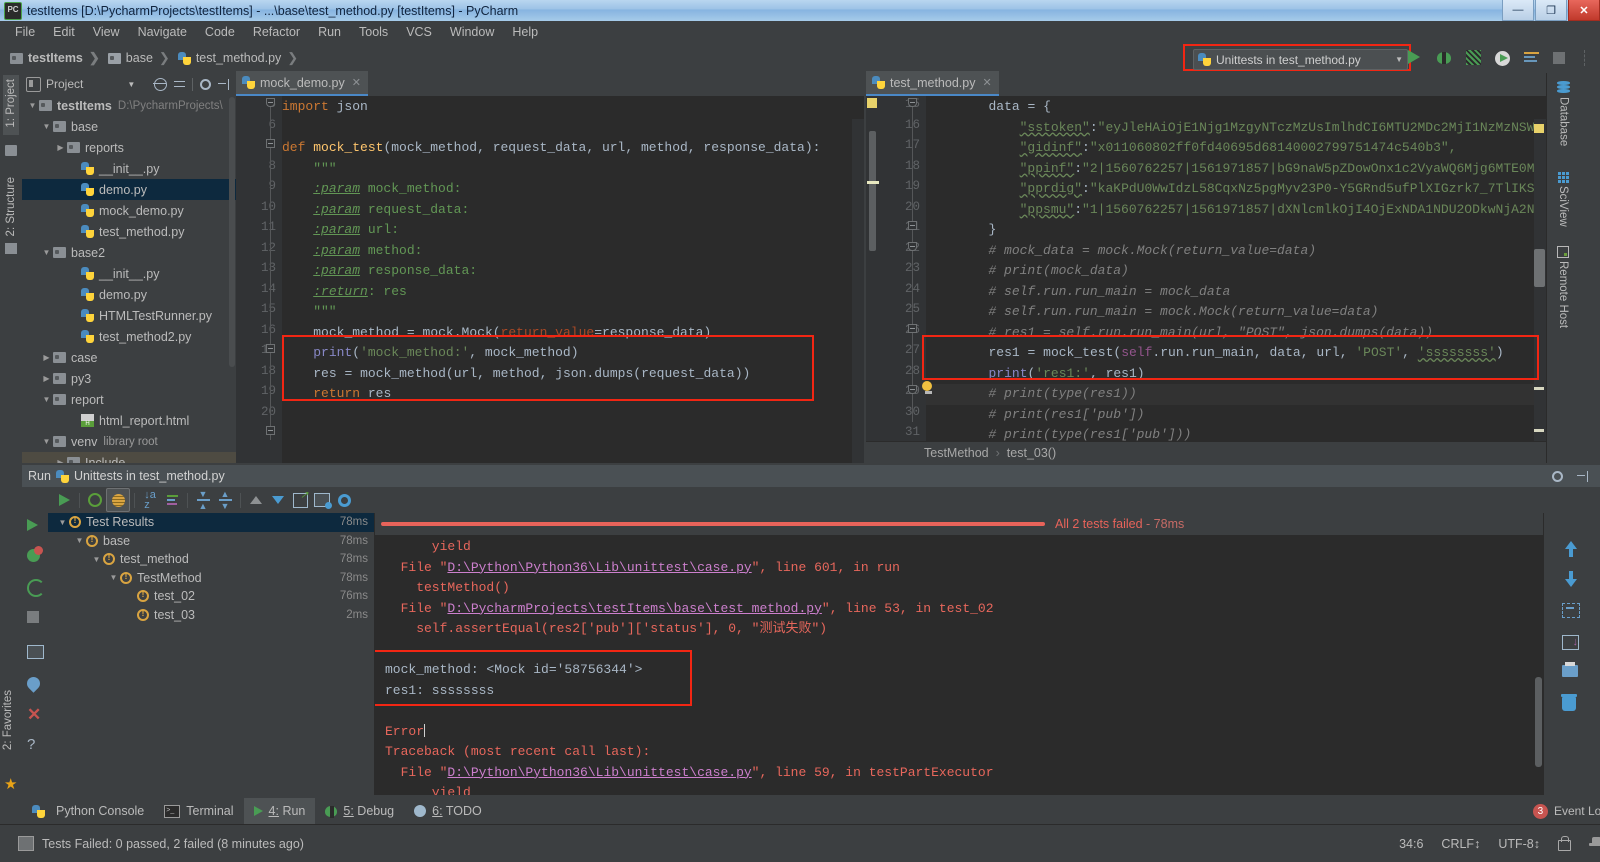  What do you see at coordinates (373, 32) in the screenshot?
I see `menu-tools: Tools` at bounding box center [373, 32].